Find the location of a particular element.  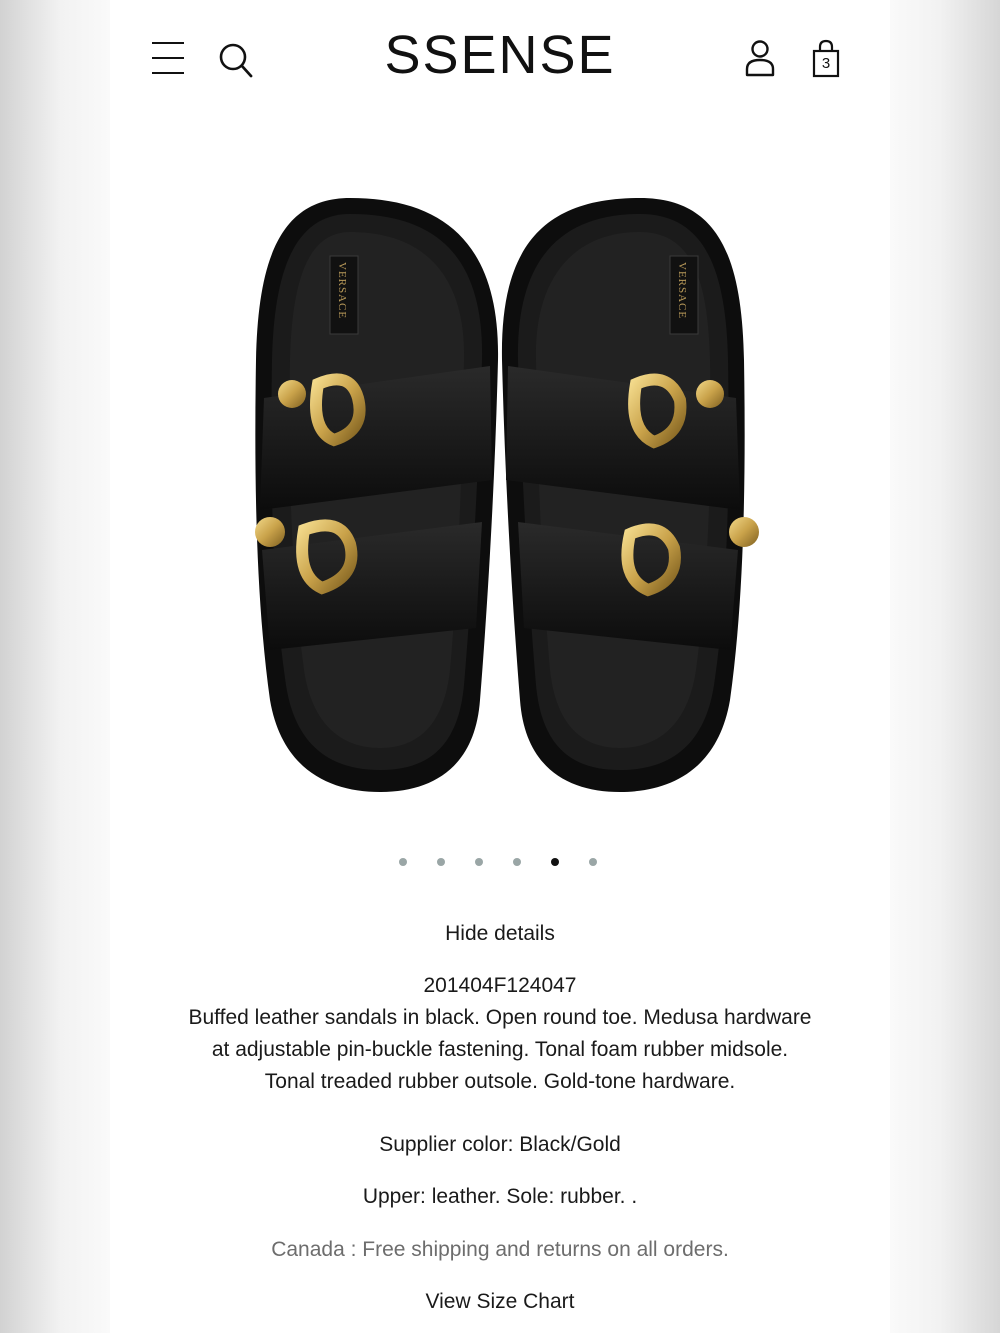

left-backdrop is located at coordinates (55, 666).